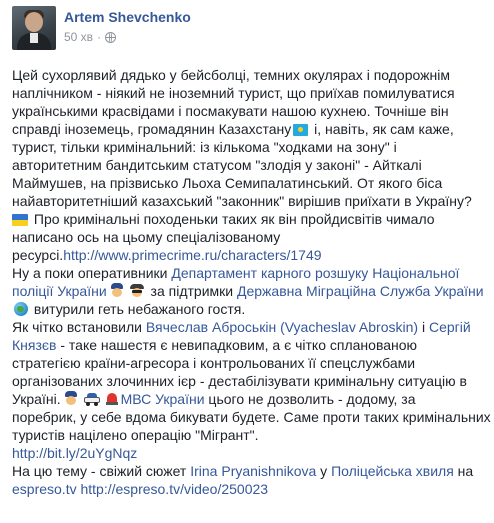 This screenshot has width=494, height=523. What do you see at coordinates (138, 309) in the screenshot?
I see `text-segment: витурили геть небажаного гостя.` at bounding box center [138, 309].